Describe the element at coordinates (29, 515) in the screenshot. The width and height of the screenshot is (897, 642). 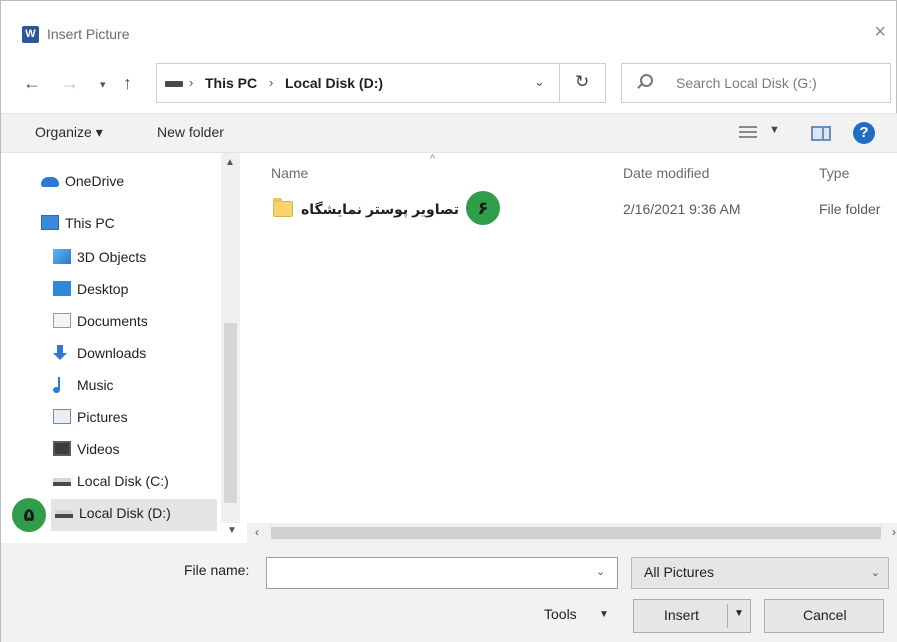
I see `step-5-badge: ۵` at that location.